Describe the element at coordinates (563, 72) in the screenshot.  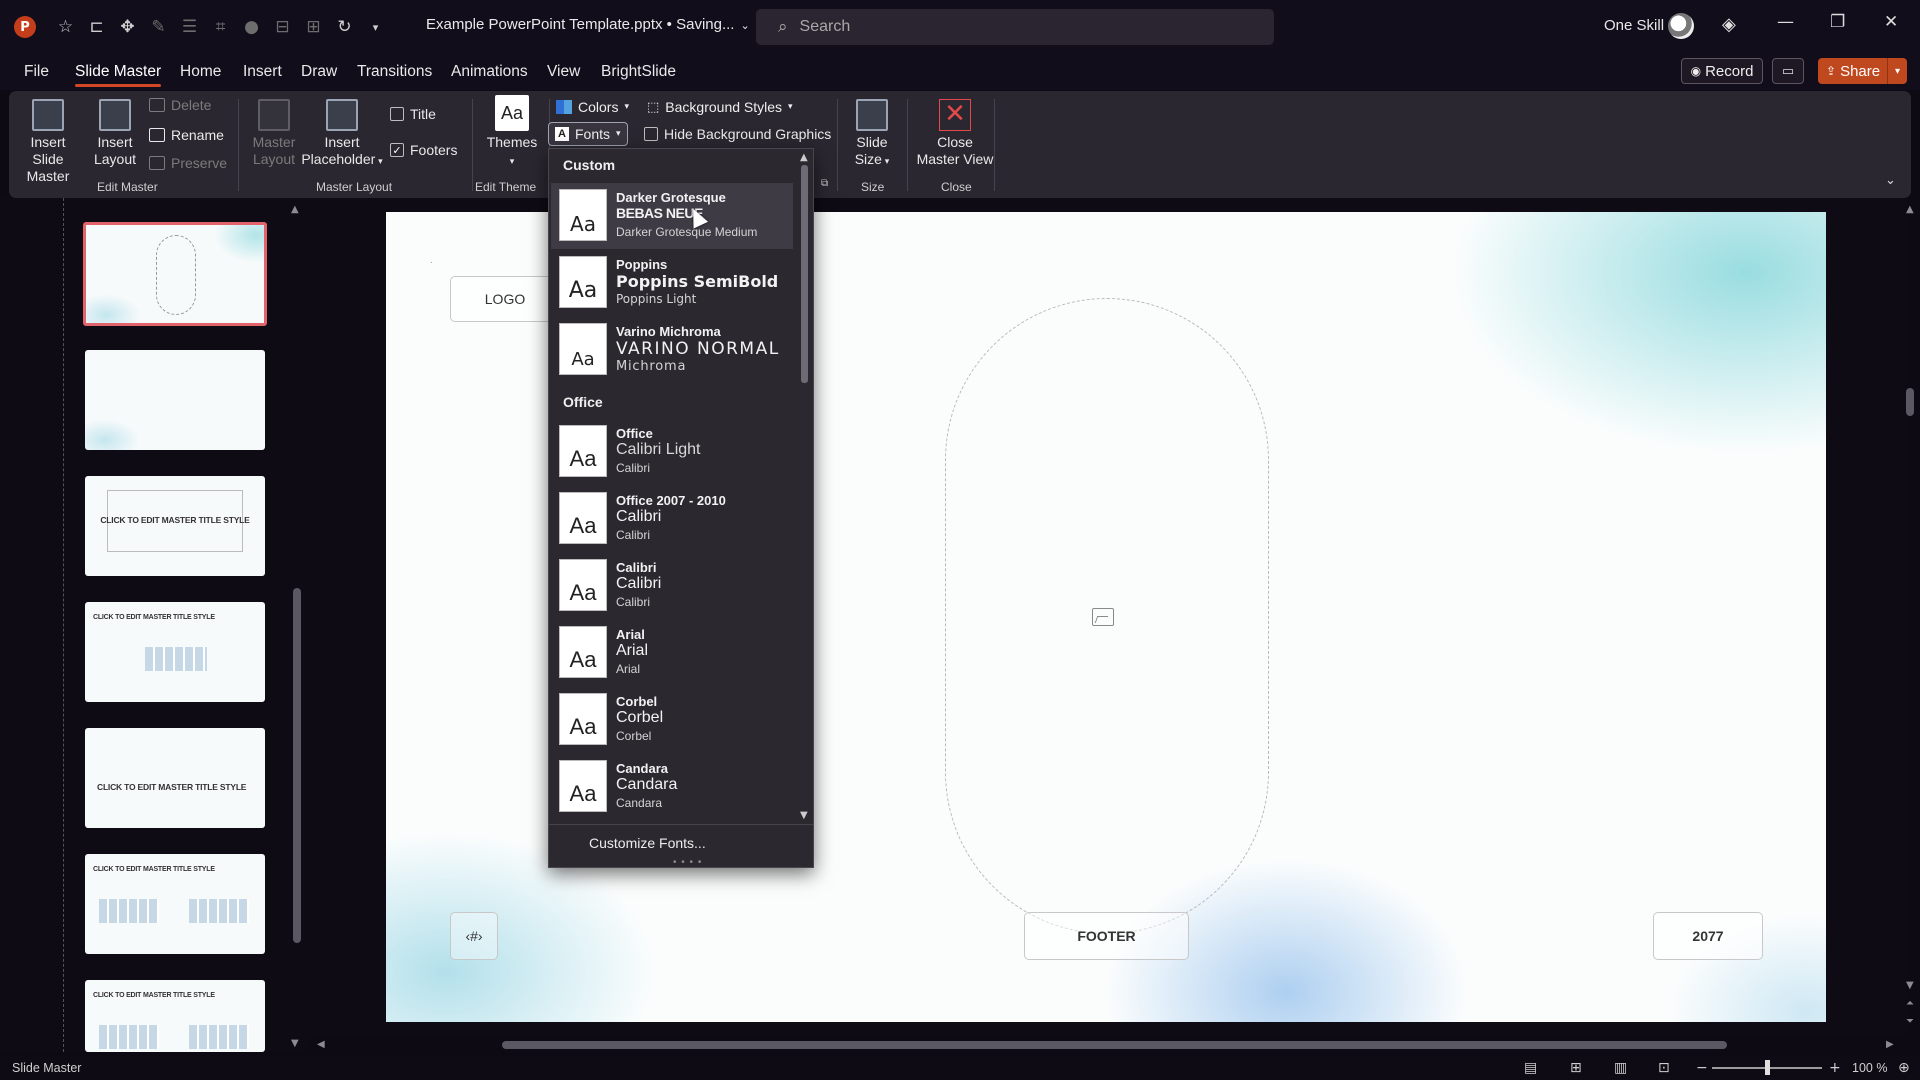
I see `tab-view: View` at that location.